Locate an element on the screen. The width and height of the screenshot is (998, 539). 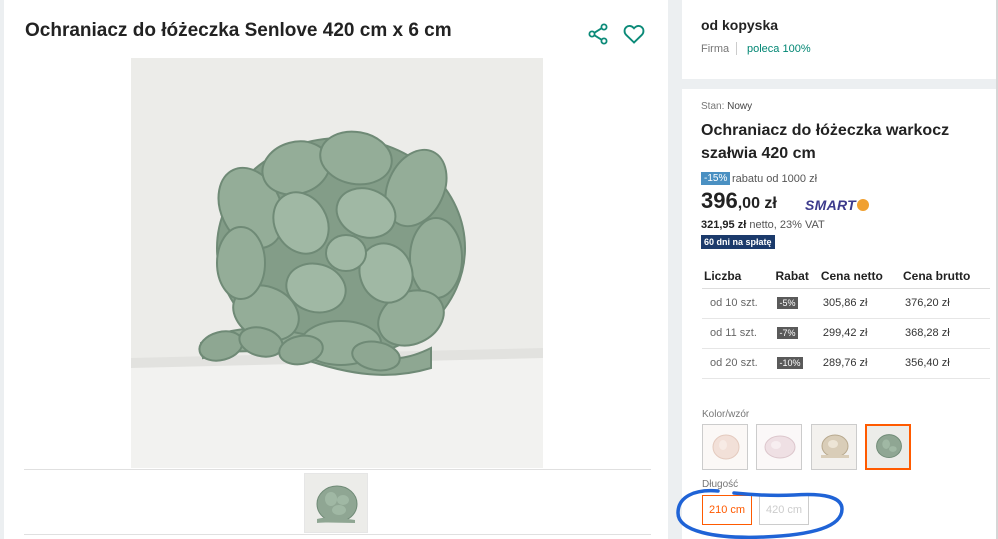
color-label: Kolor/wzór is located at coordinates (726, 414).